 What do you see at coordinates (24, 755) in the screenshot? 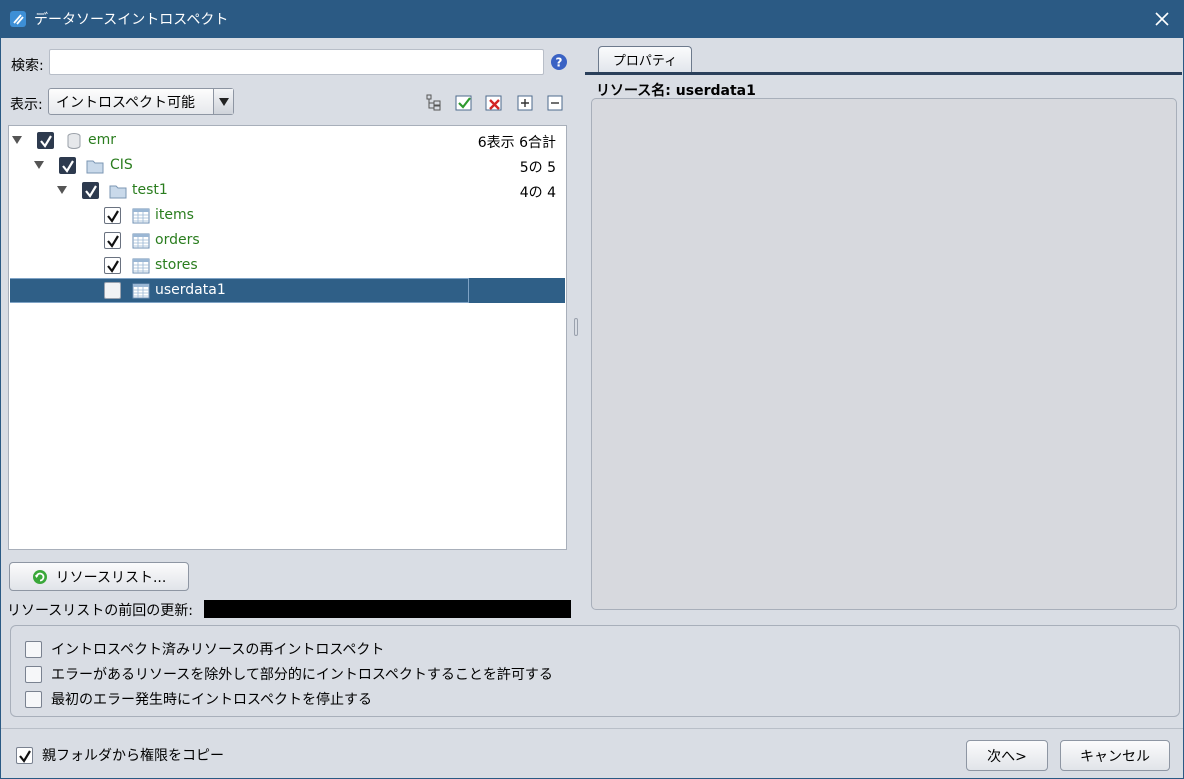
I see `copy-permissions-checkbox` at bounding box center [24, 755].